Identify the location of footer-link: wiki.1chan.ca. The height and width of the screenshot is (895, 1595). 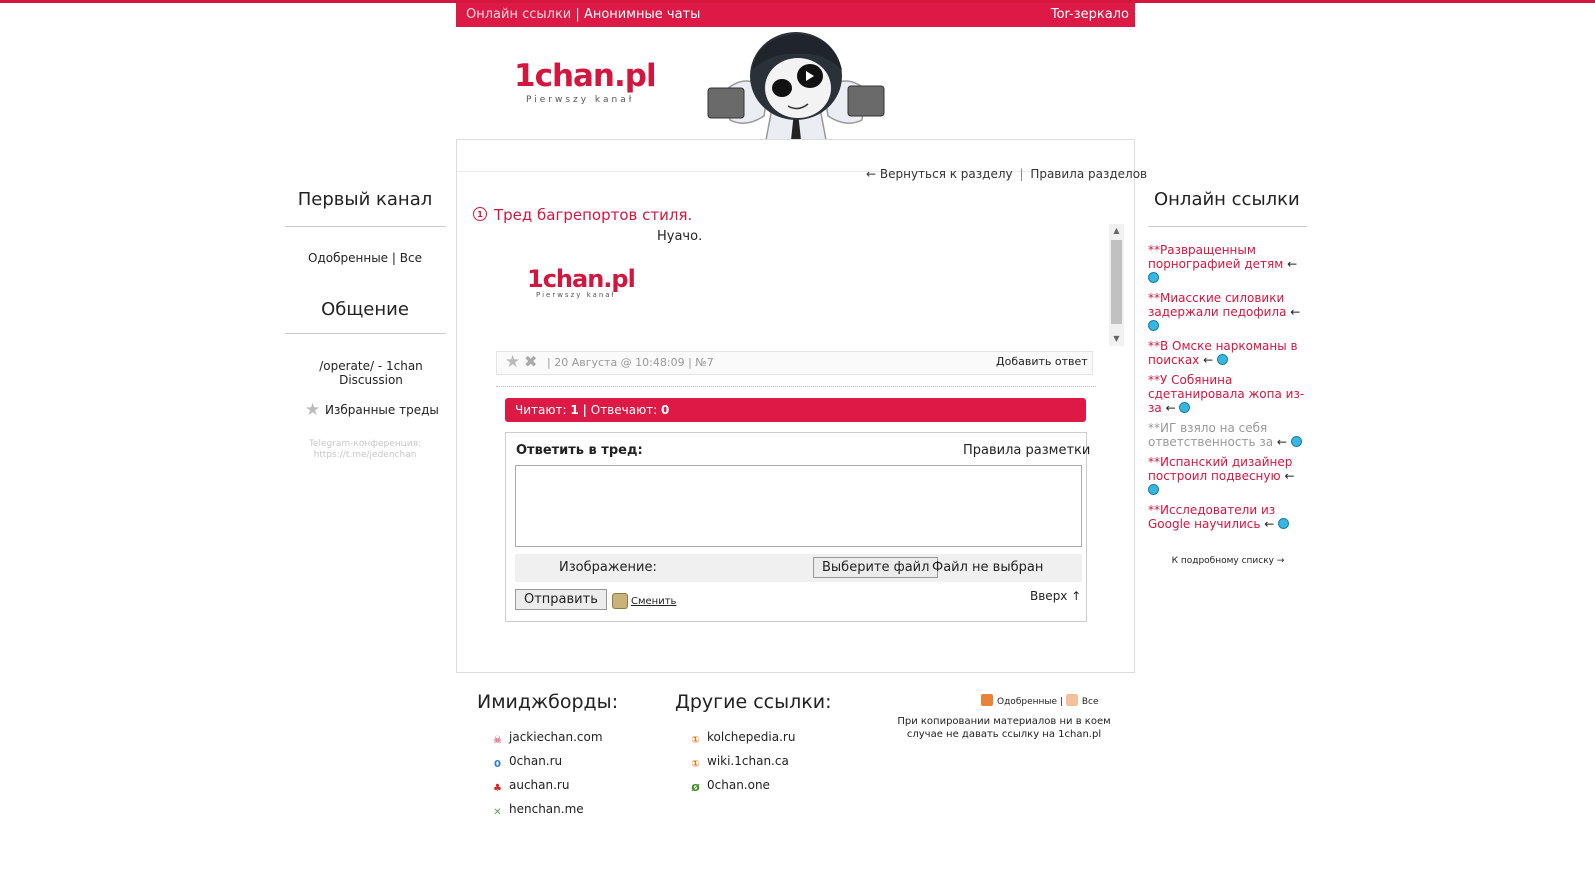
(748, 761).